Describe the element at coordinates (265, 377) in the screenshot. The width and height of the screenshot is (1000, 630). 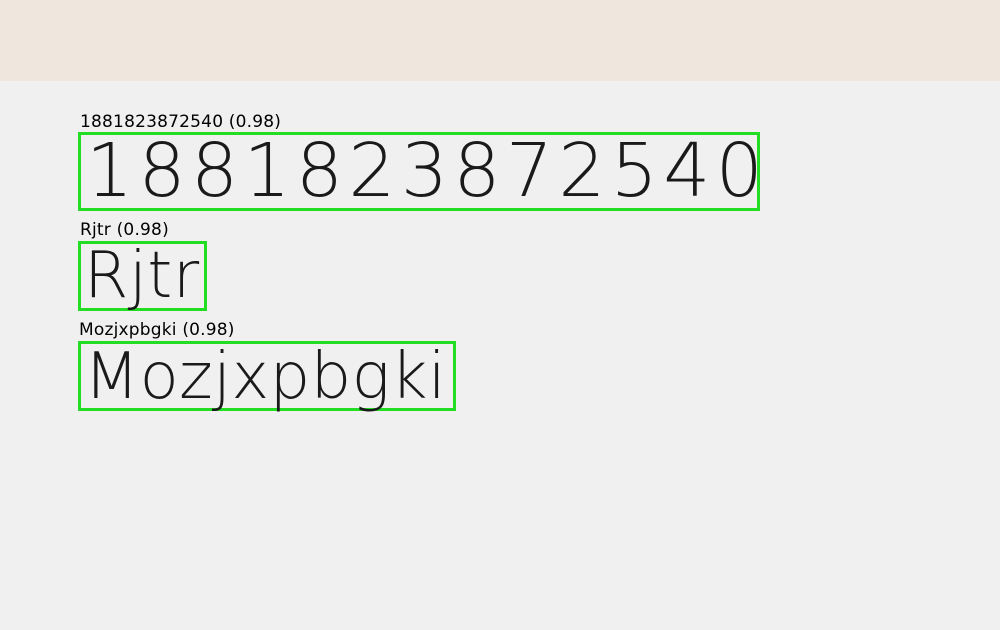
I see `detected-text: Mozjxpbgki` at that location.